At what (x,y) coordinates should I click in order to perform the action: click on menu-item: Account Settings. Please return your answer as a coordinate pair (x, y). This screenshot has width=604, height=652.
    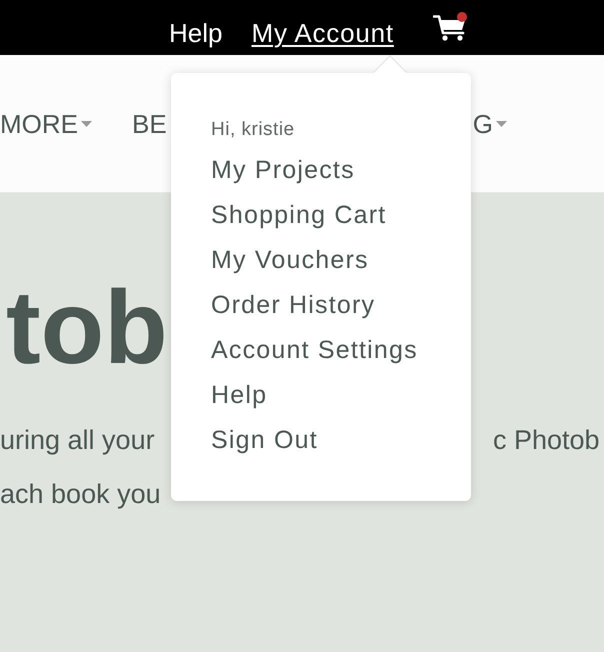
    Looking at the image, I should click on (314, 350).